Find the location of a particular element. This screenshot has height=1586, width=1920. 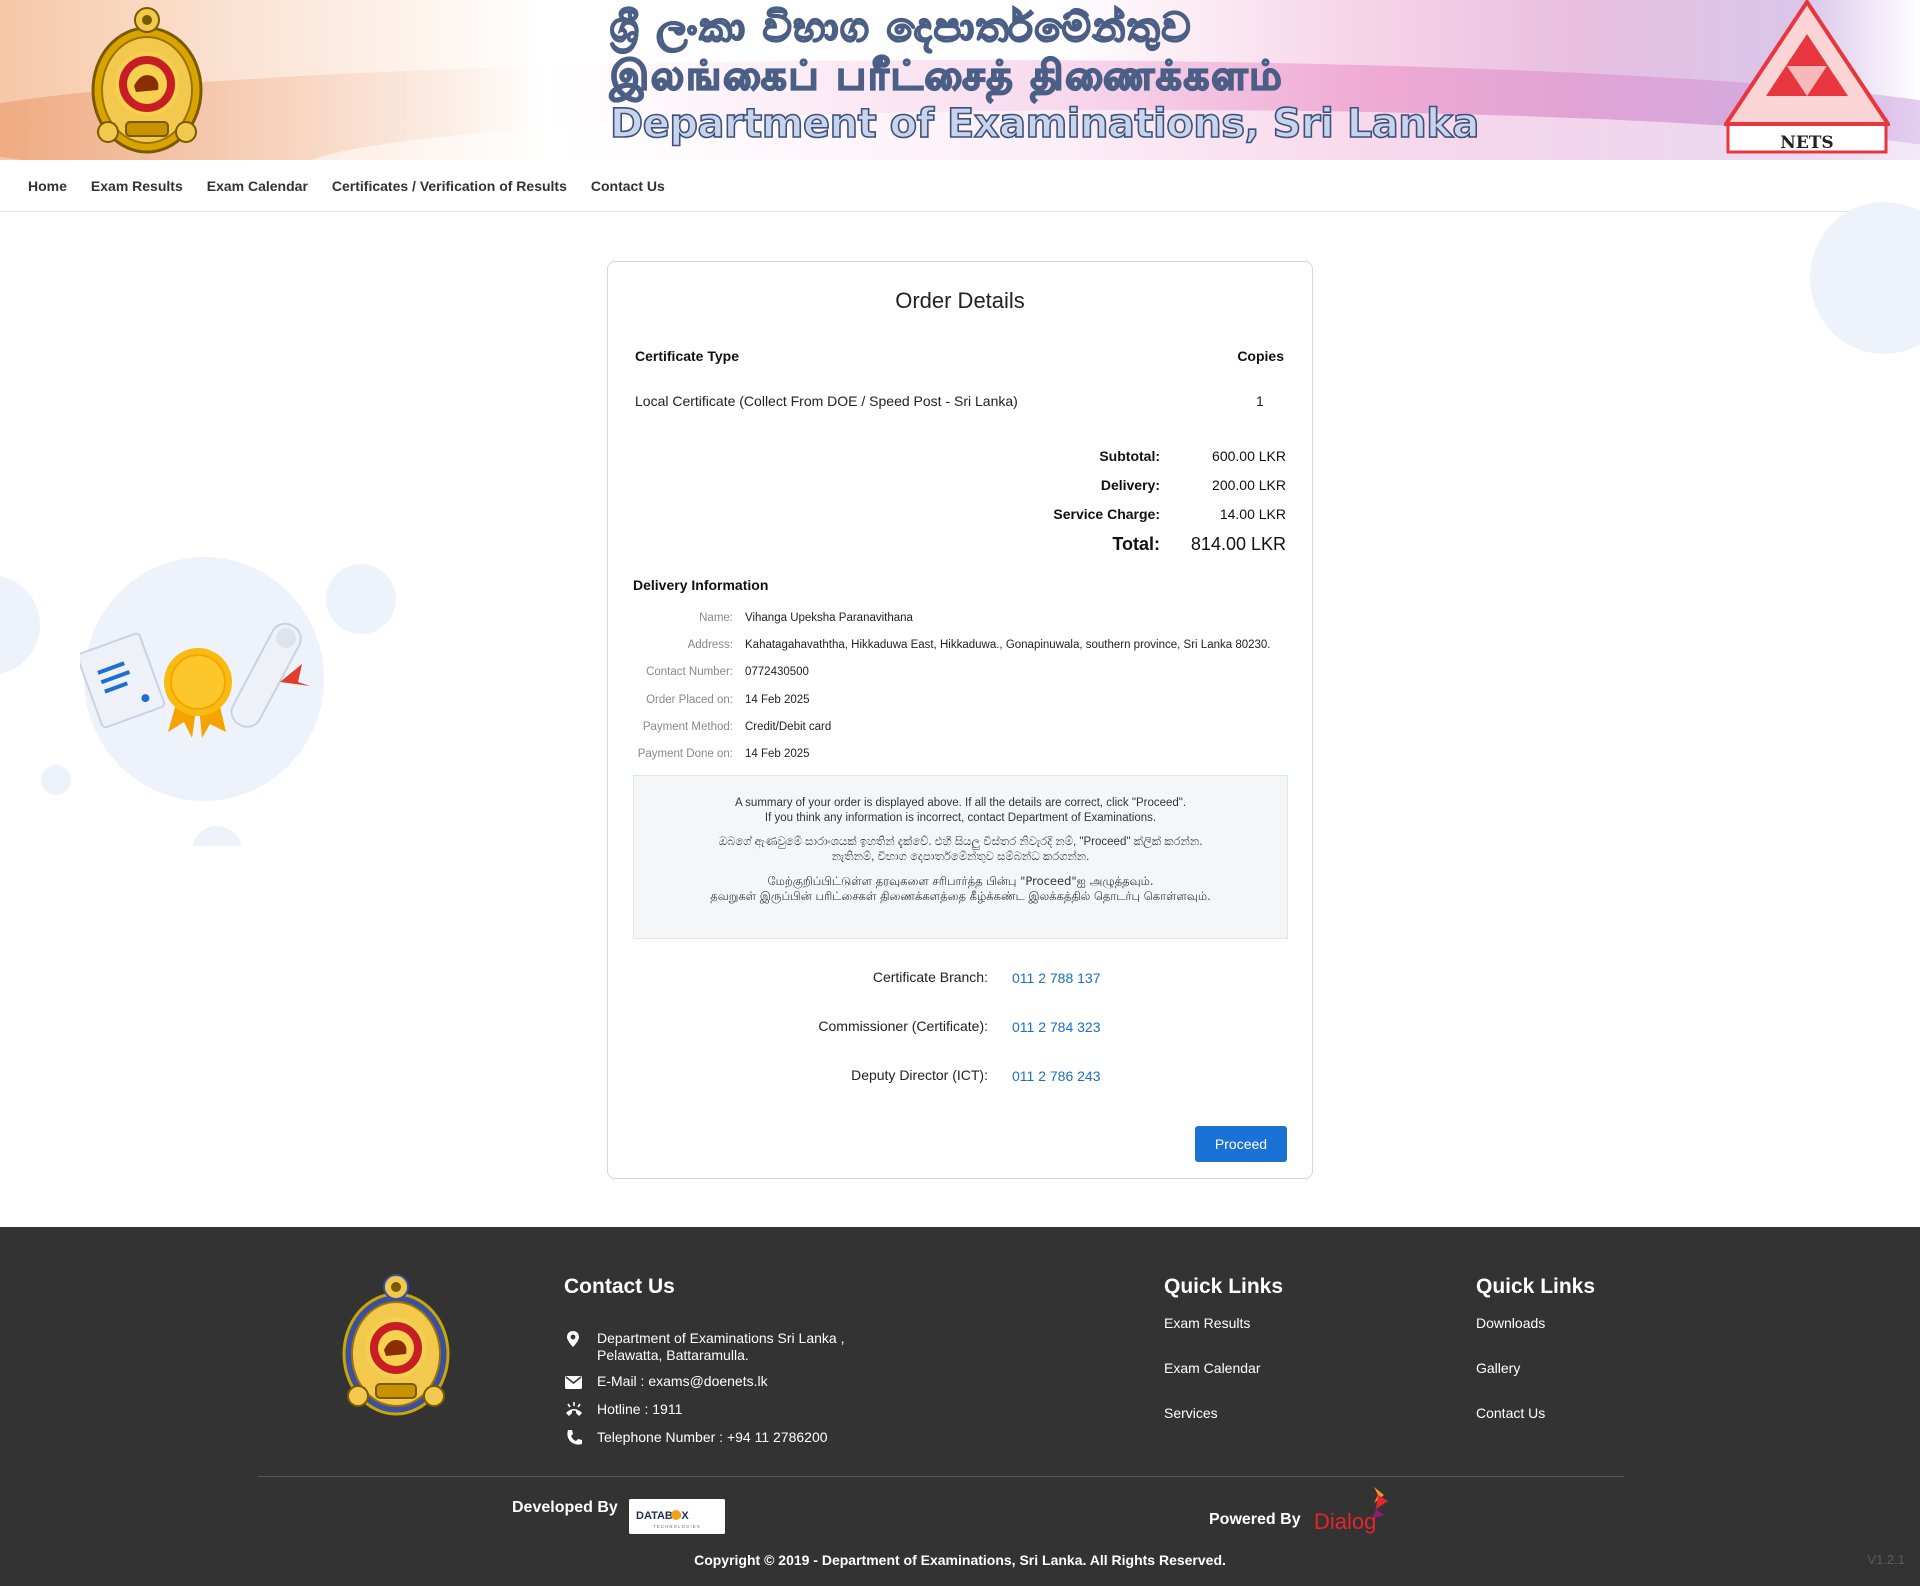

footer-telephone: Telephone Number : +94 11 2786200 is located at coordinates (696, 1438).